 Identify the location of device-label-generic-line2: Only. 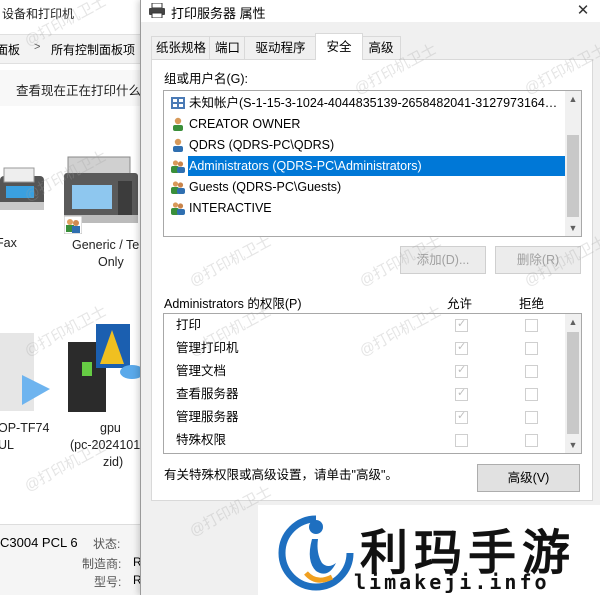
(111, 262).